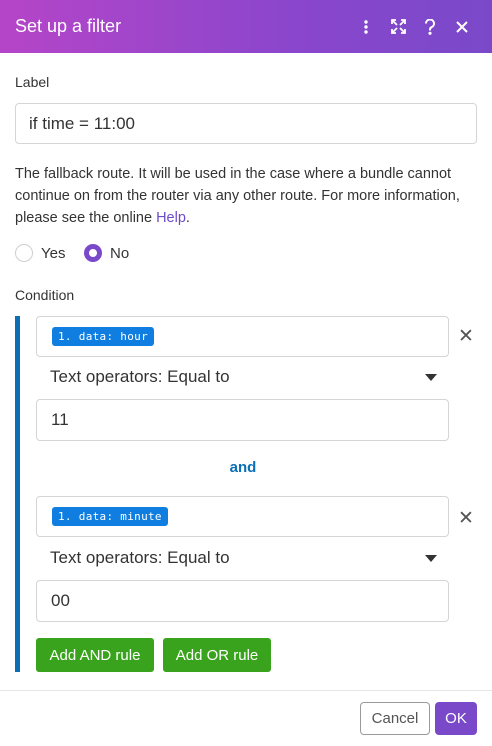 The width and height of the screenshot is (492, 746). What do you see at coordinates (82, 123) in the screenshot?
I see `label-input-value: if time = 11:00` at bounding box center [82, 123].